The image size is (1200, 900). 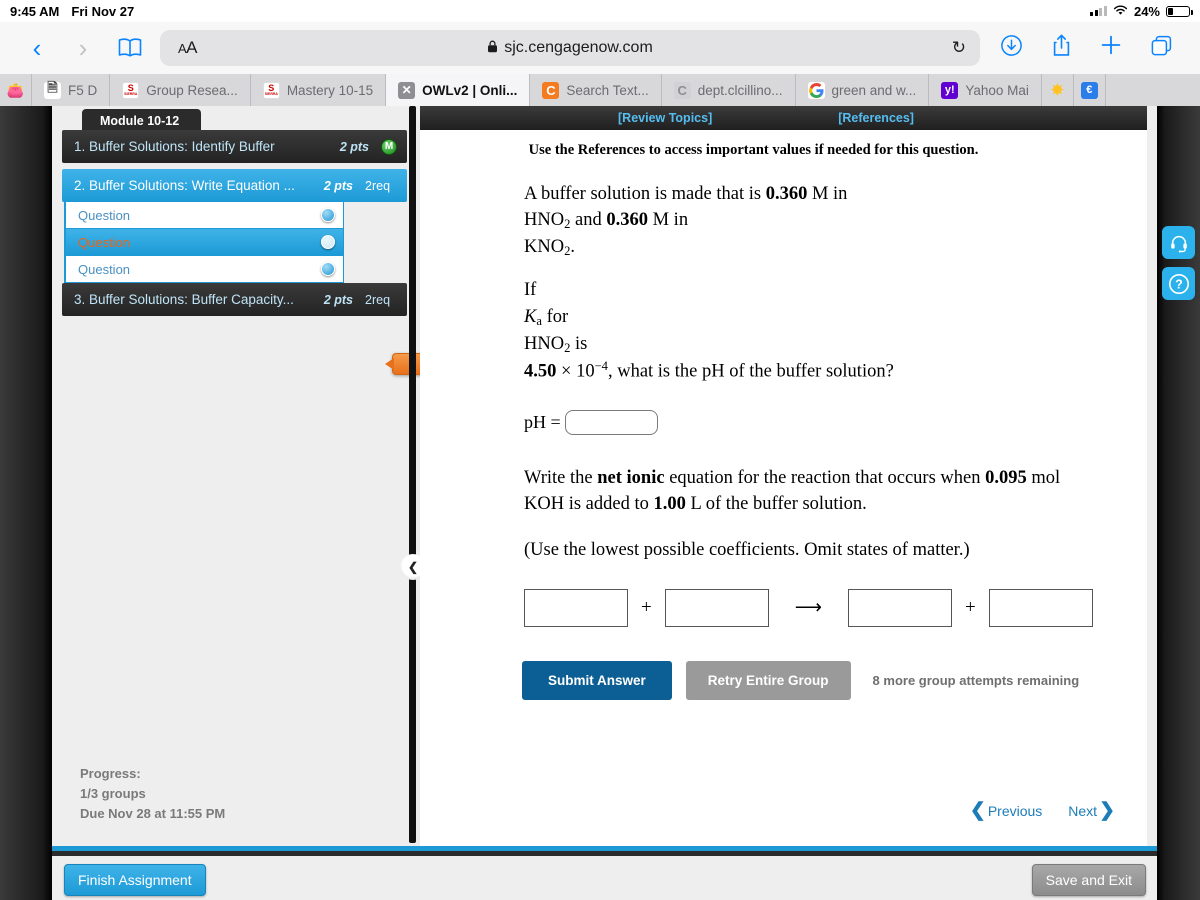 What do you see at coordinates (174, 146) in the screenshot?
I see `group-title: 1. Buffer Solutions: Identify Buffer` at bounding box center [174, 146].